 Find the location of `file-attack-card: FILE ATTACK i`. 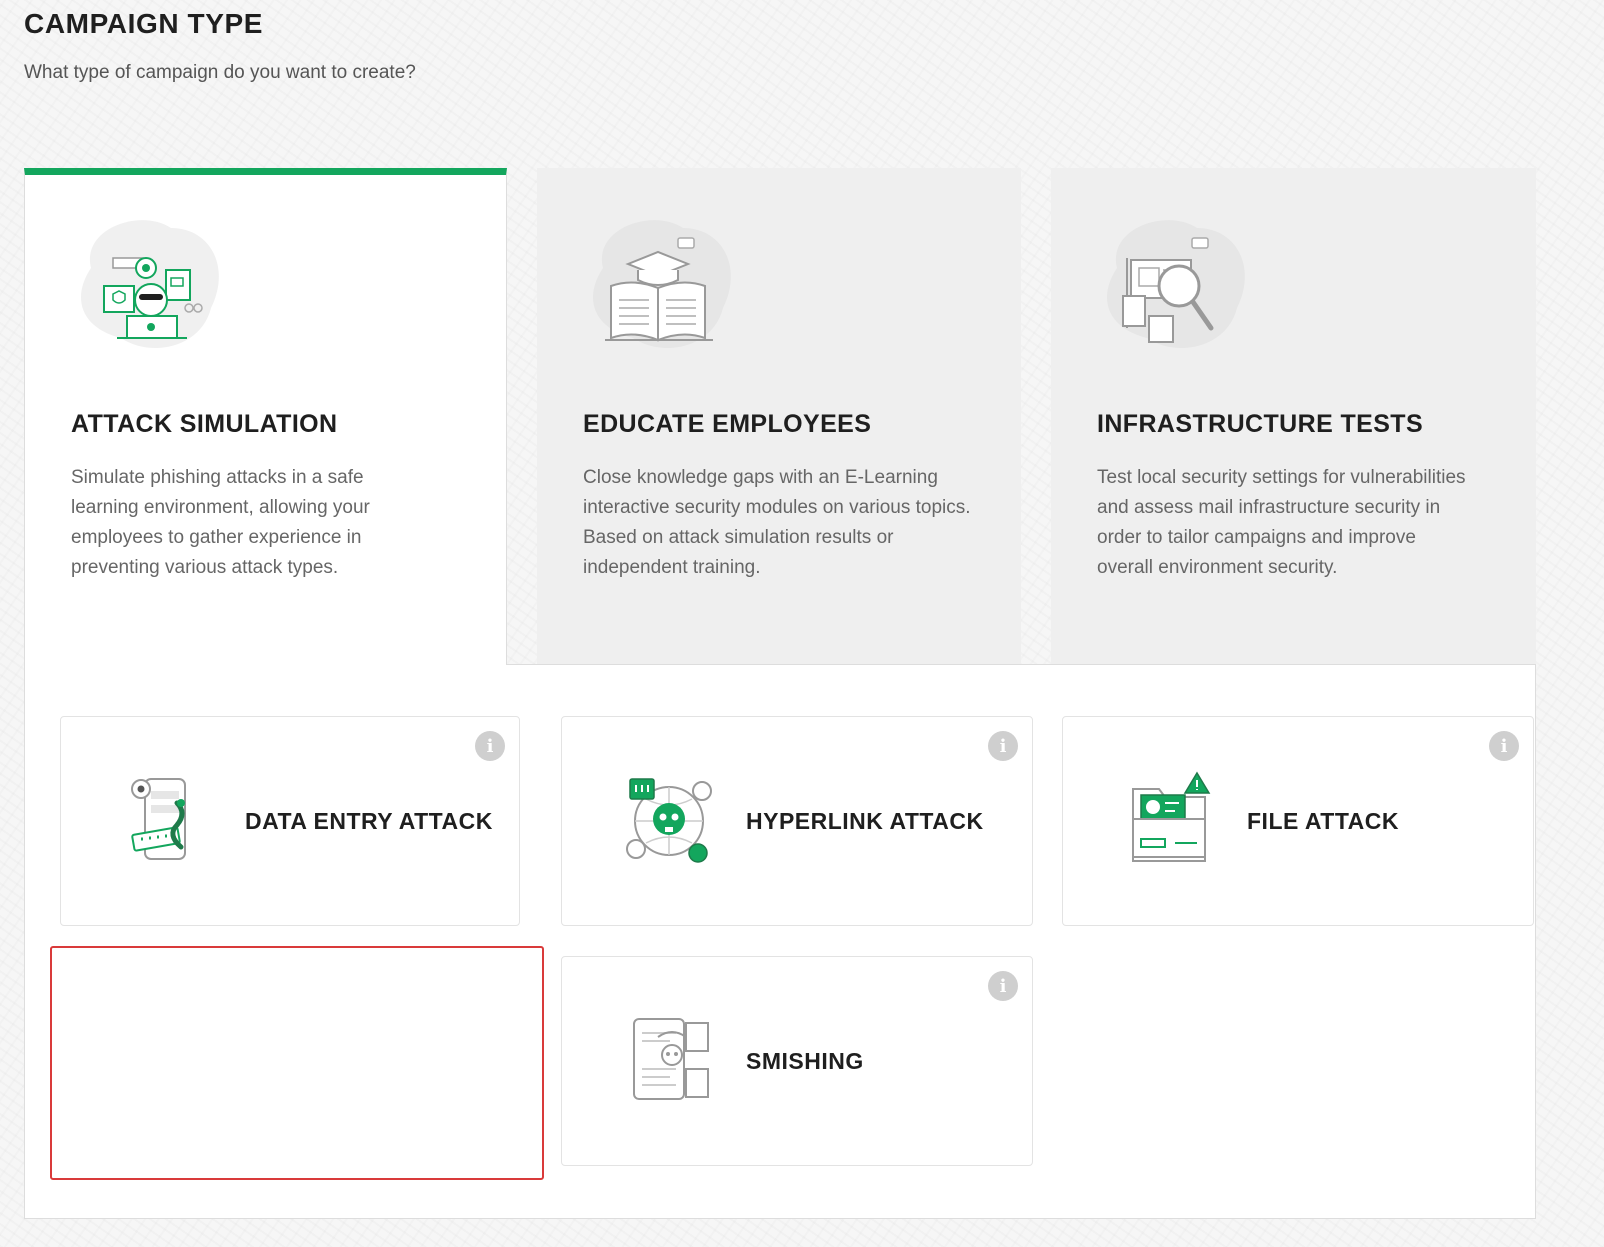

file-attack-card: FILE ATTACK i is located at coordinates (1298, 821).